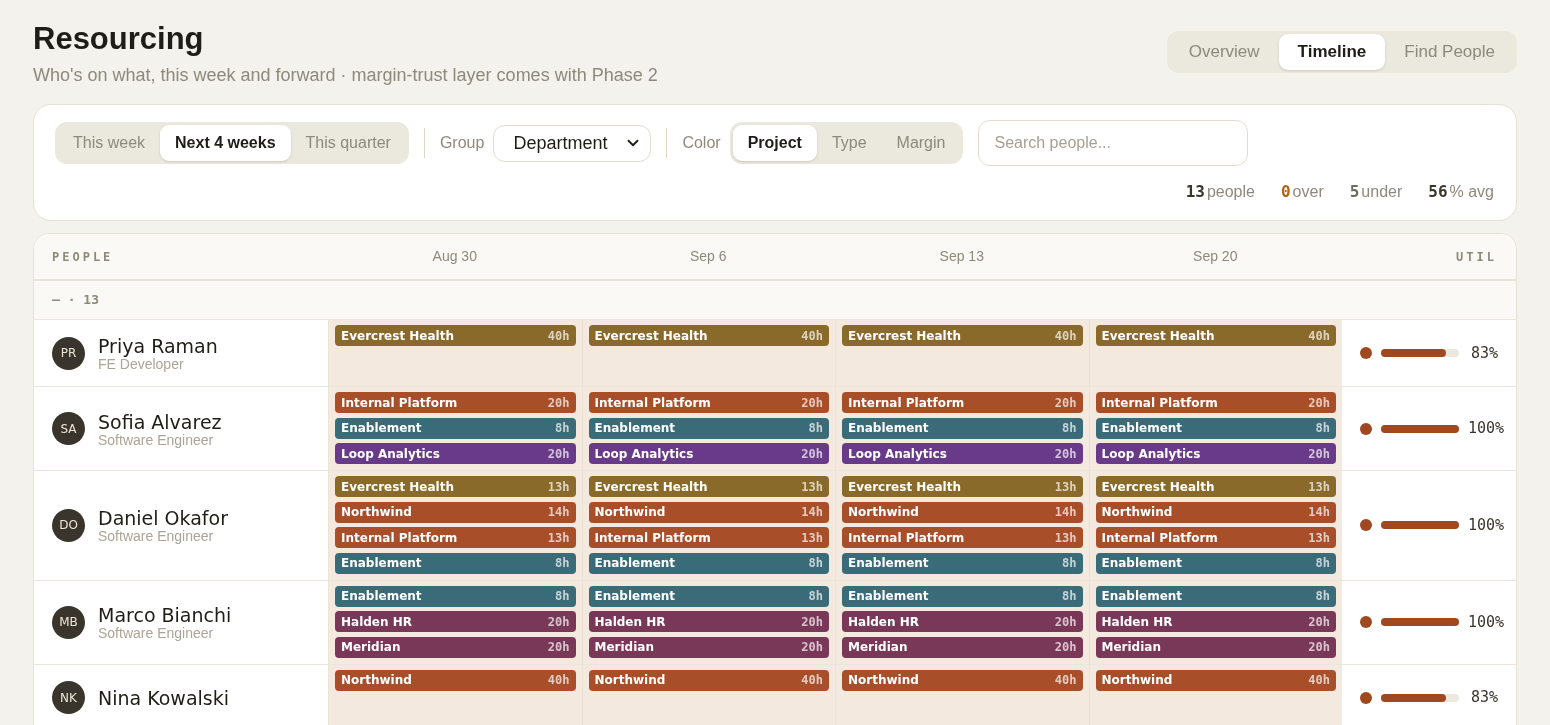 Image resolution: width=1550 pixels, height=725 pixels. What do you see at coordinates (1449, 52) in the screenshot?
I see `segment-tab: Find People` at bounding box center [1449, 52].